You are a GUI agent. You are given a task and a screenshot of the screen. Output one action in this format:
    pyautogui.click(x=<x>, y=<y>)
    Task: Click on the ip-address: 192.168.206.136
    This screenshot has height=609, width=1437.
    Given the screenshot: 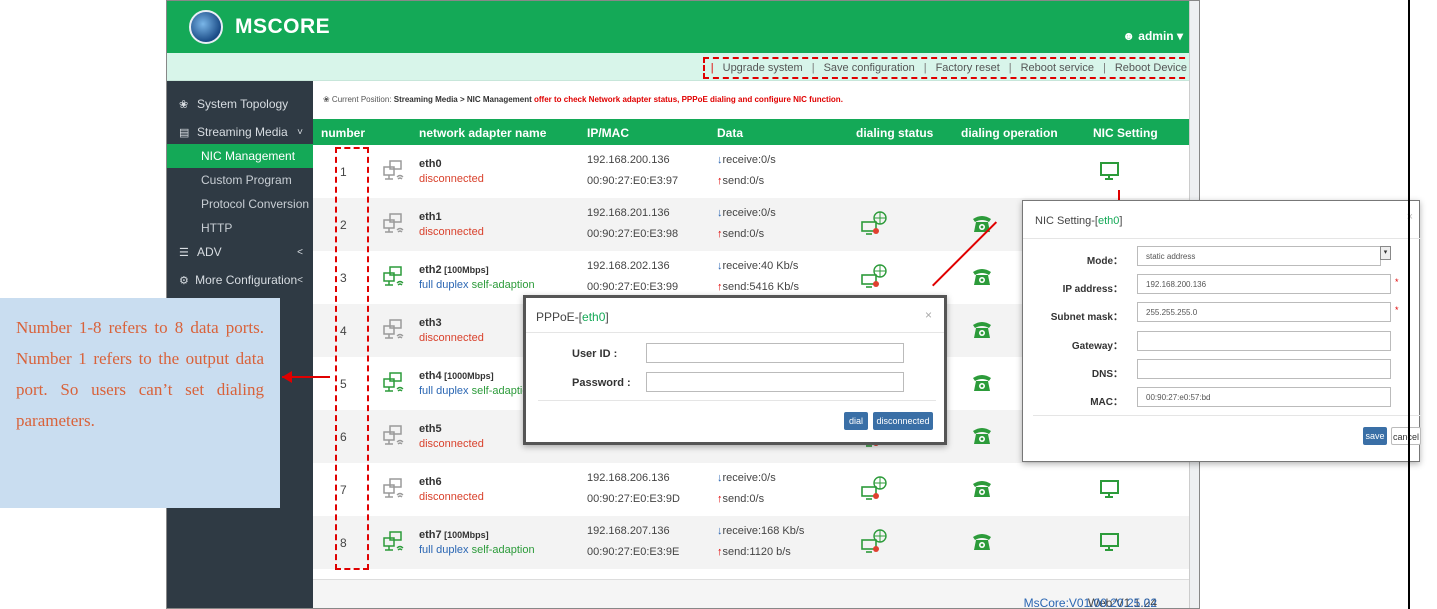 What is the action you would take?
    pyautogui.click(x=628, y=478)
    